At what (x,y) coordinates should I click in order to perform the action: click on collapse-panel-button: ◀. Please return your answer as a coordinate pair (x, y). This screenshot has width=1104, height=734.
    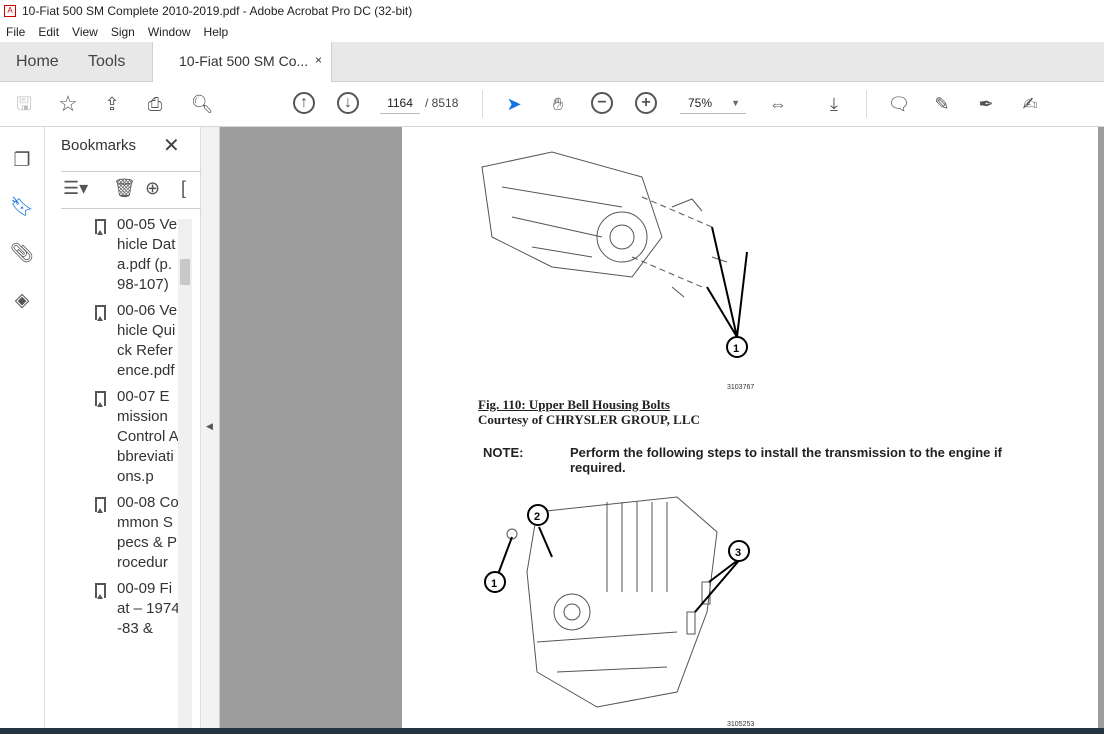
    Looking at the image, I should click on (210, 427).